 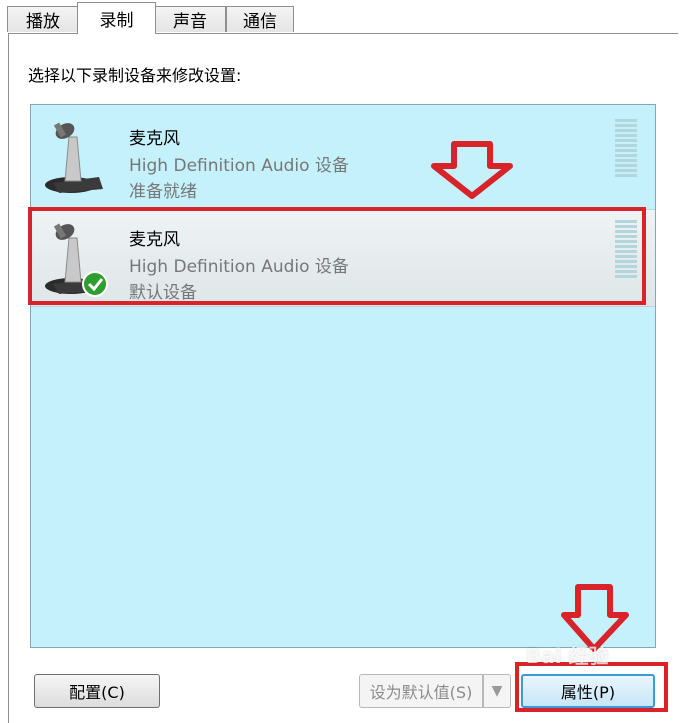 I want to click on set-default-button: 设为默认值(S), so click(x=421, y=691).